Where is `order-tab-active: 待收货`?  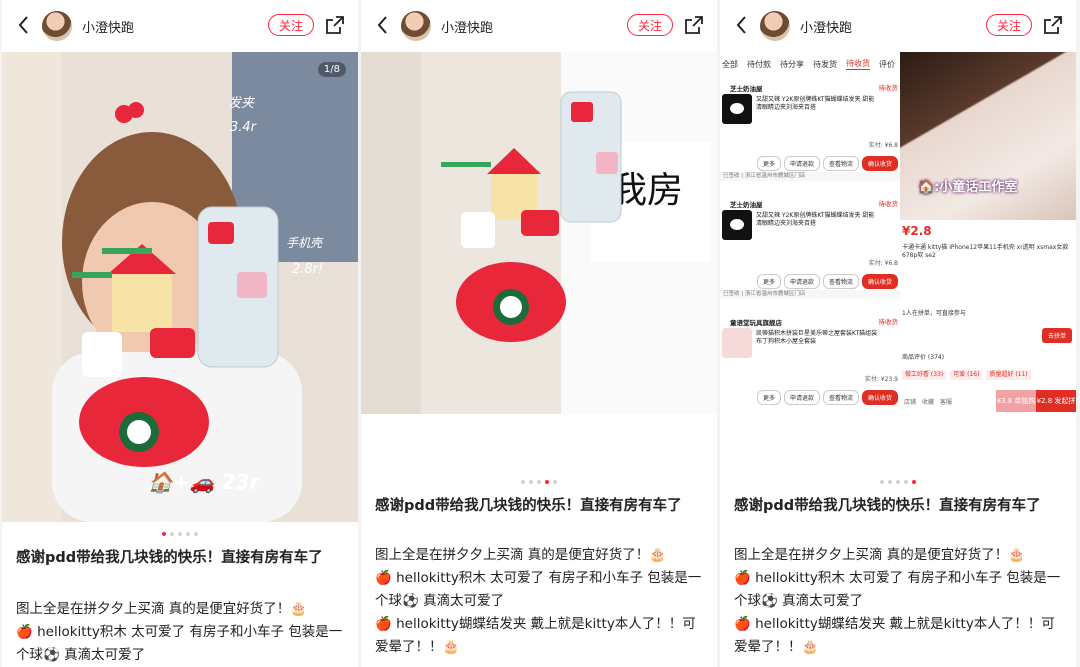
order-tab-active: 待收货 is located at coordinates (858, 64).